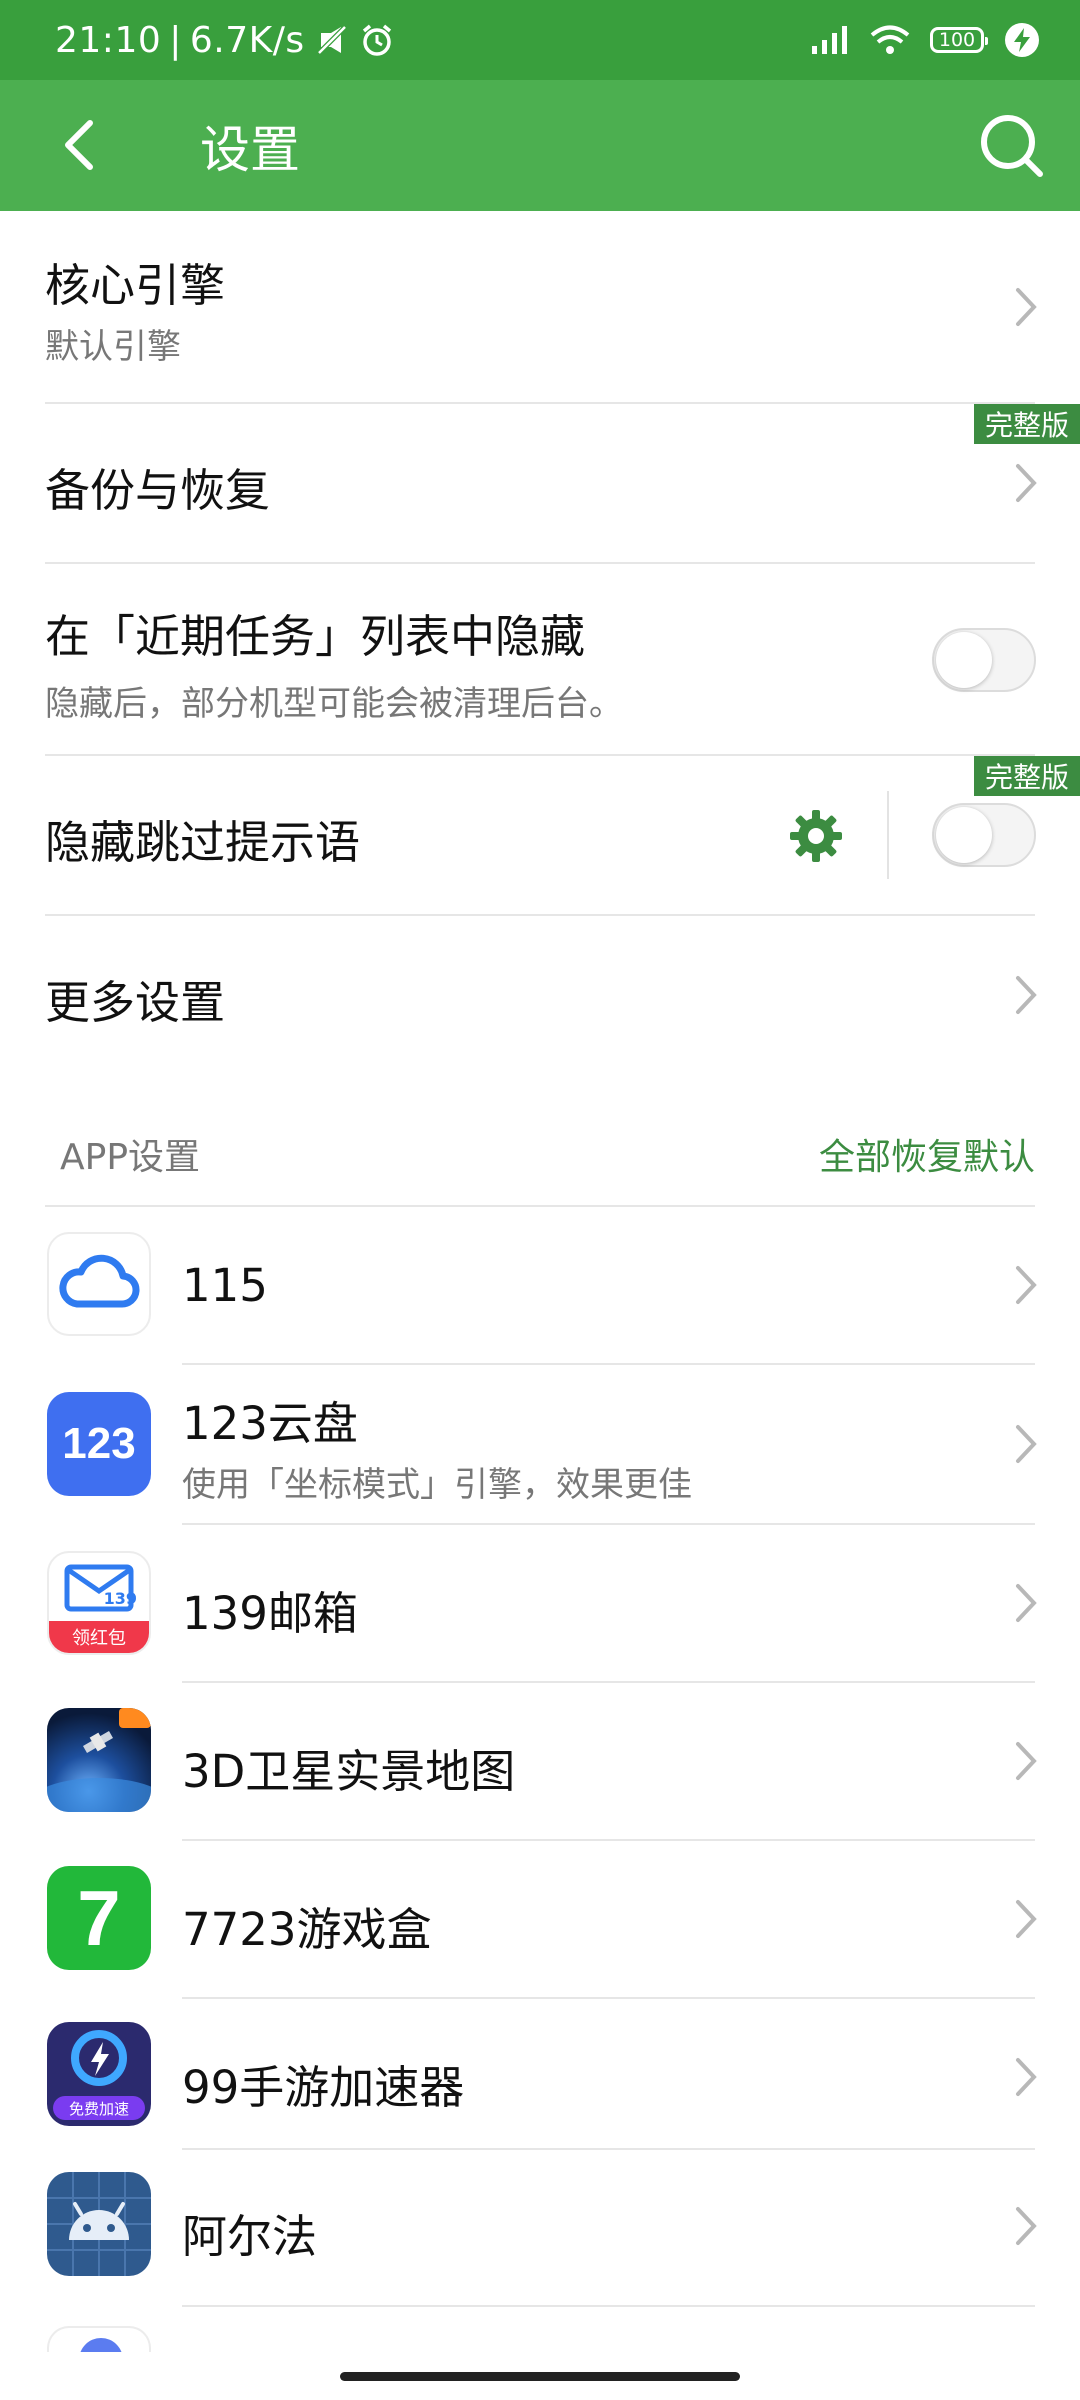  What do you see at coordinates (816, 836) in the screenshot?
I see `gear-icon` at bounding box center [816, 836].